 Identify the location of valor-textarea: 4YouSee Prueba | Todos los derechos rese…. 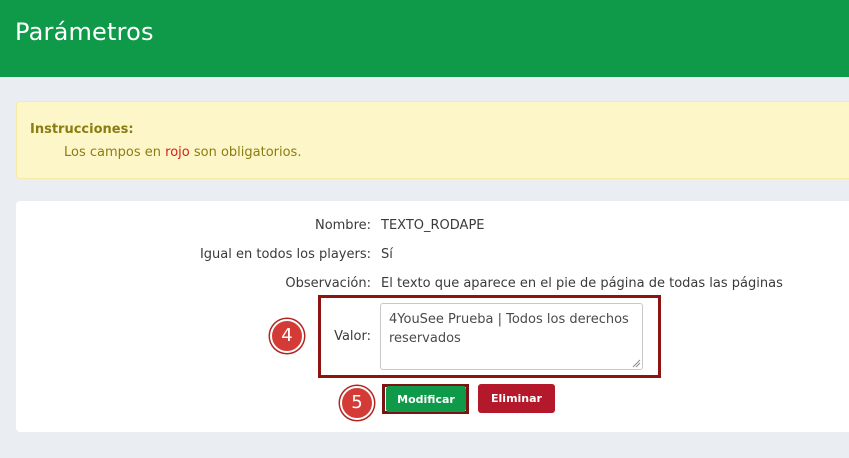
(511, 336).